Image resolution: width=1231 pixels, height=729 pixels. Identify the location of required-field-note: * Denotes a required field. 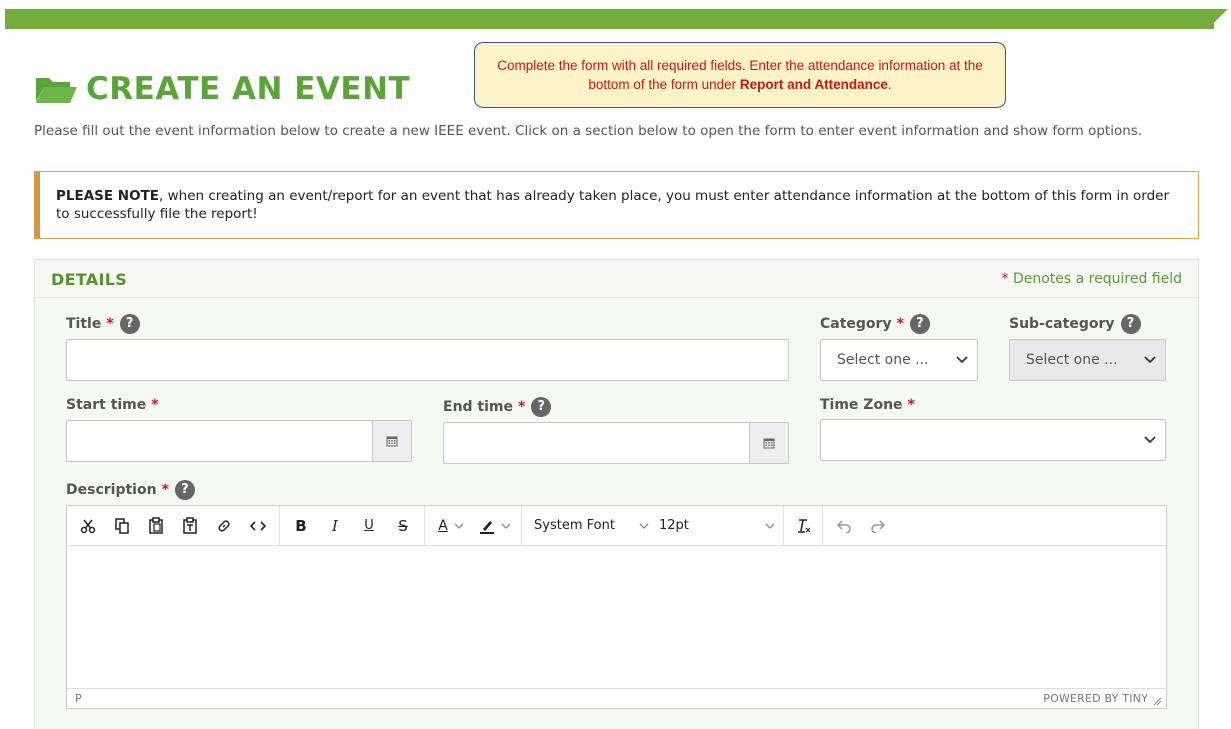
(1092, 279).